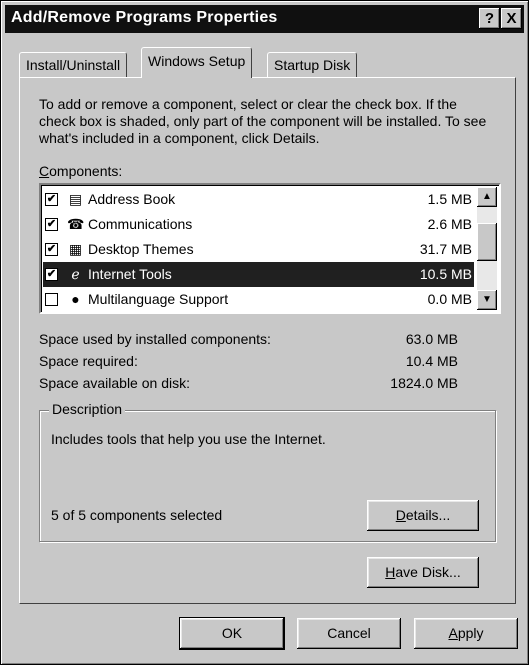 This screenshot has width=529, height=665. I want to click on component-name: Communications, so click(140, 224).